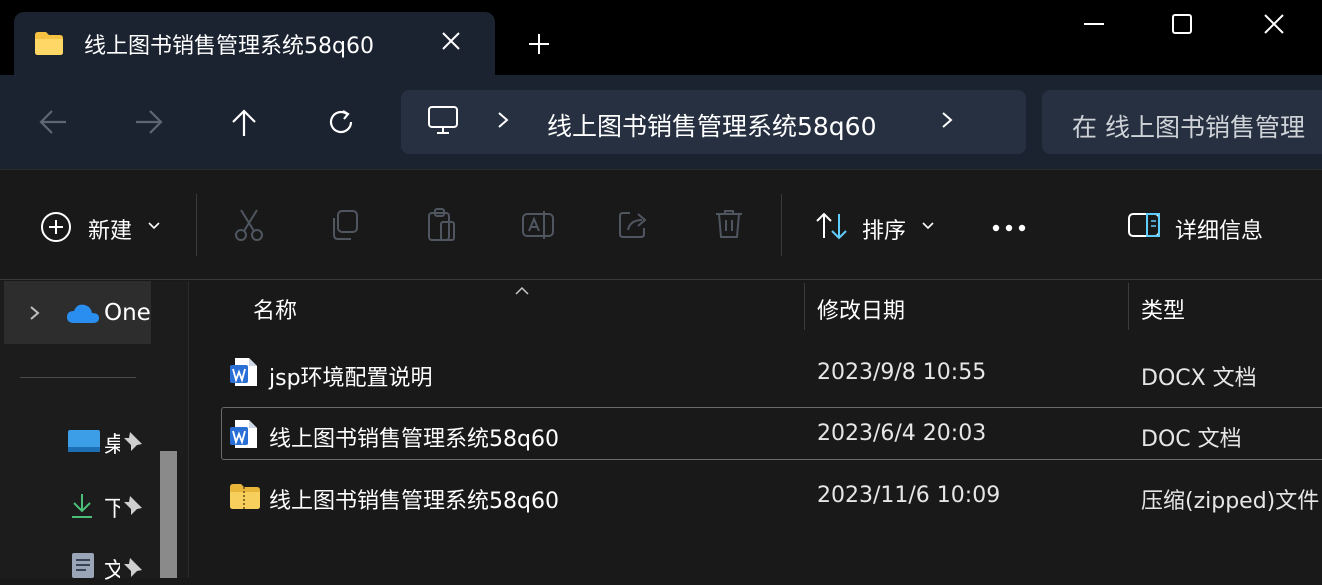 The height and width of the screenshot is (585, 1322). Describe the element at coordinates (1182, 26) in the screenshot. I see `maximize-icon` at that location.